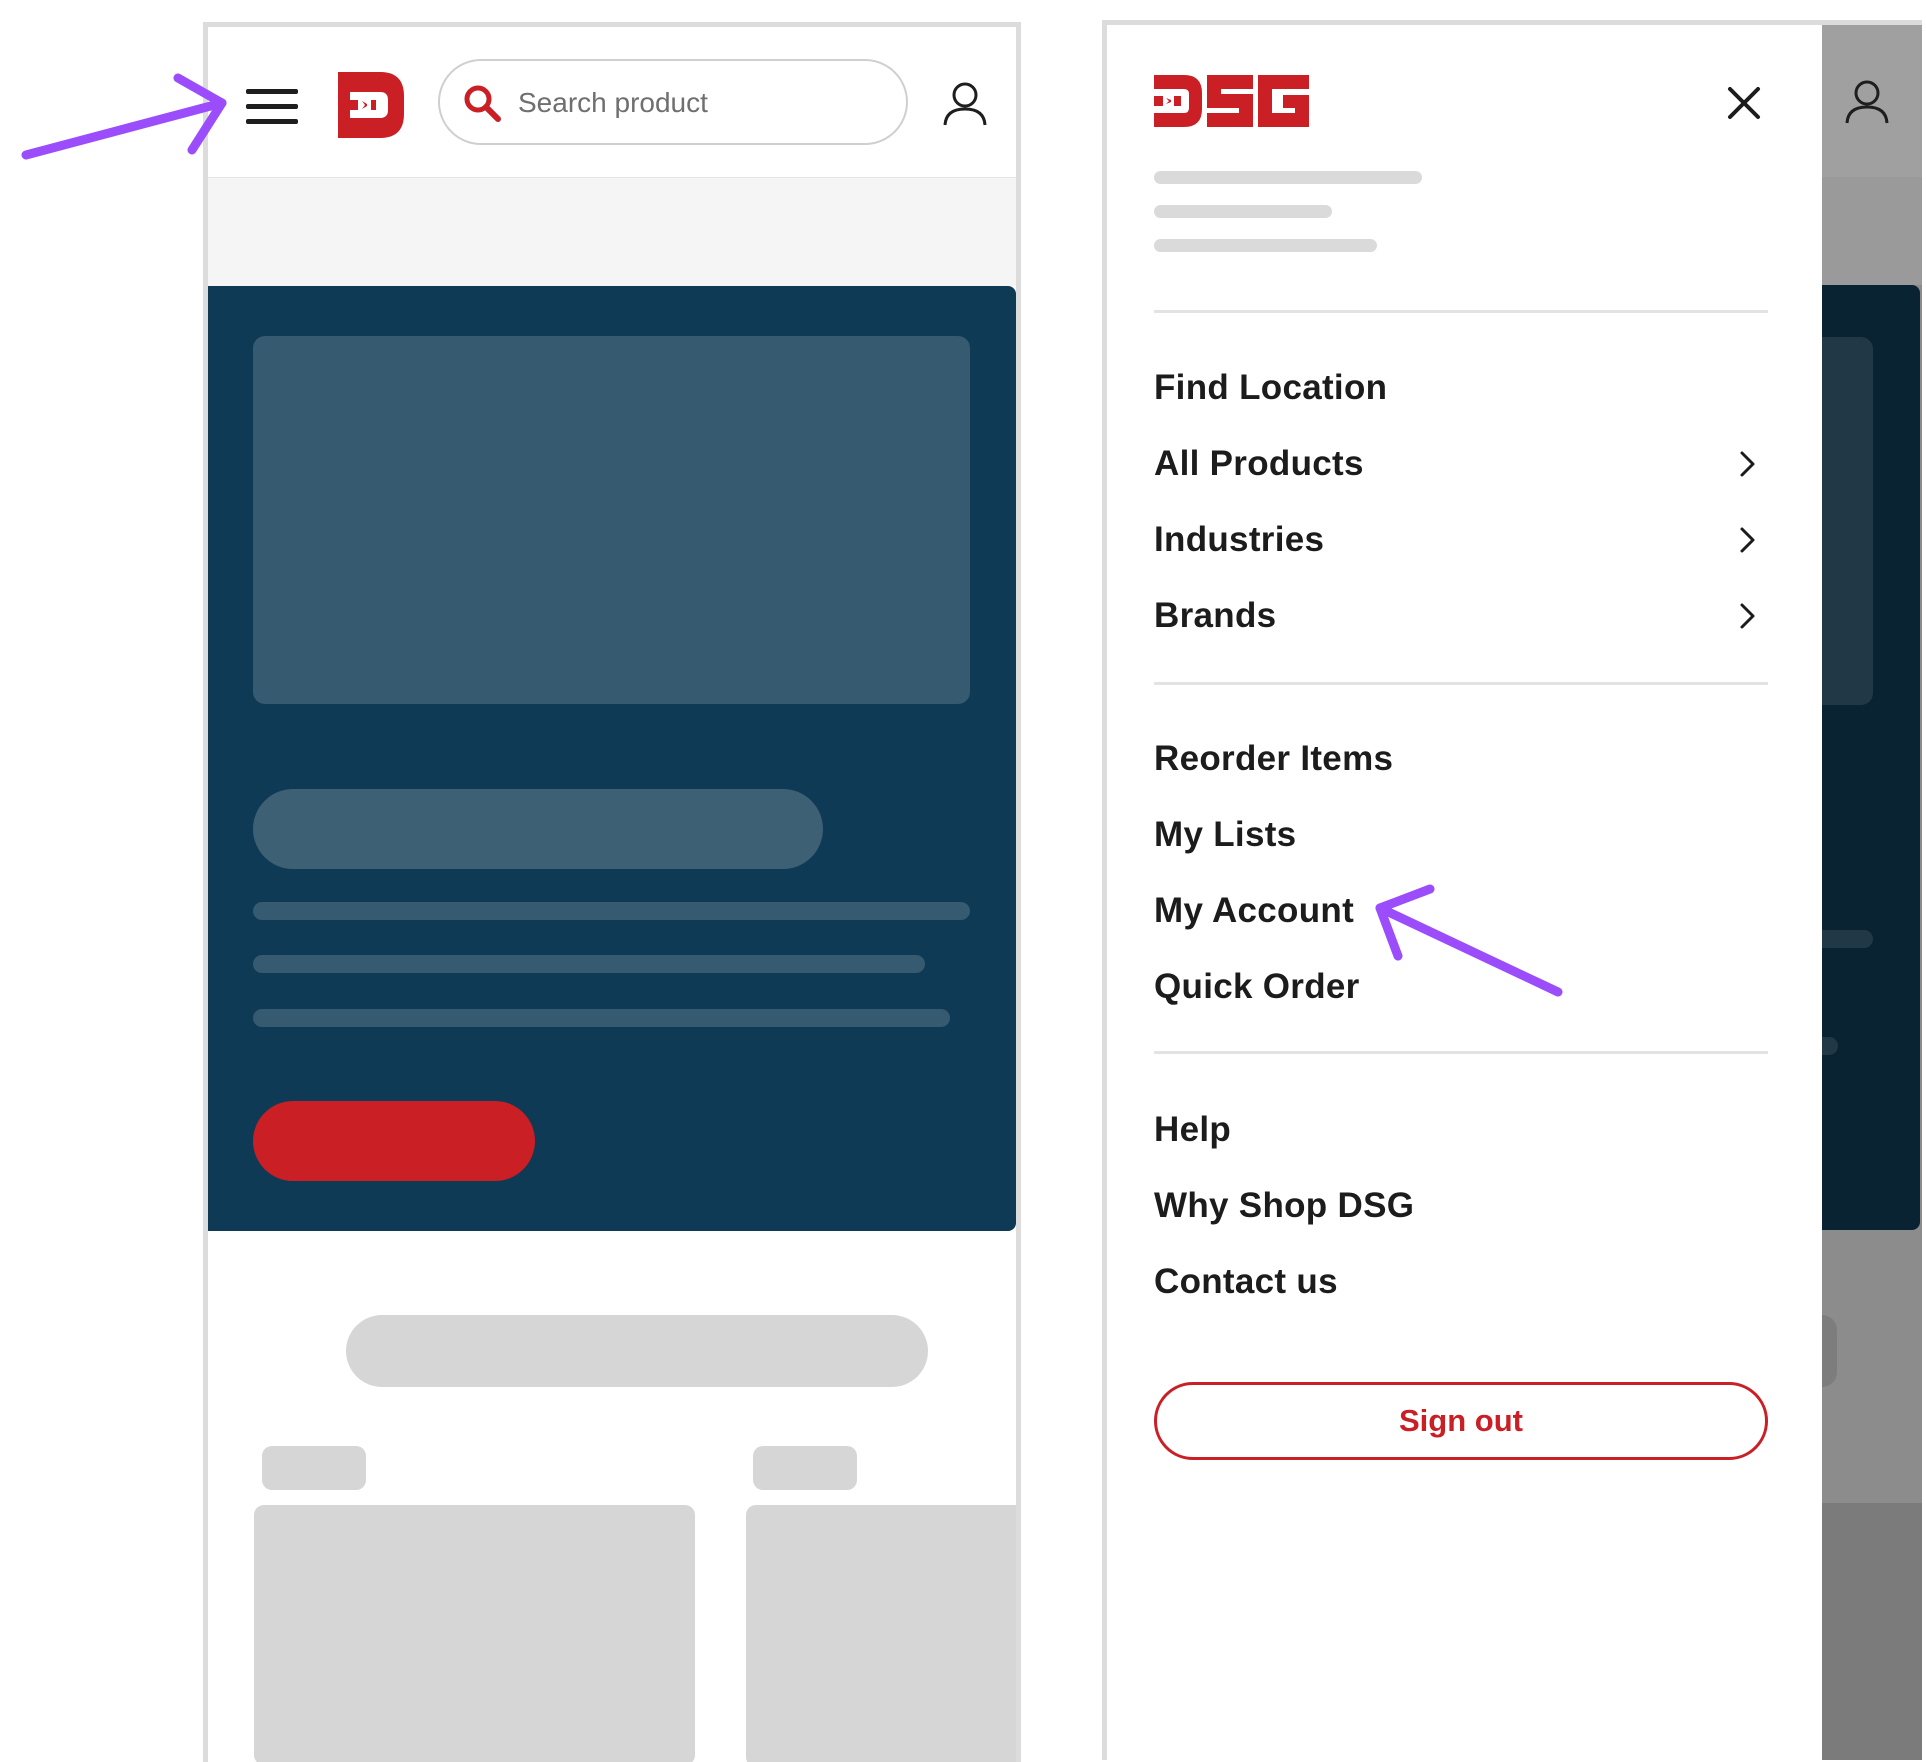  Describe the element at coordinates (272, 107) in the screenshot. I see `hamburger-icon` at that location.